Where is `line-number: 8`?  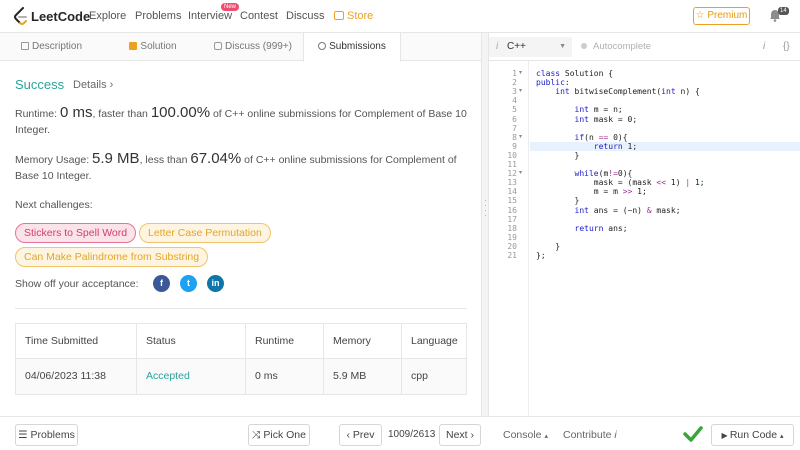 line-number: 8 is located at coordinates (514, 137).